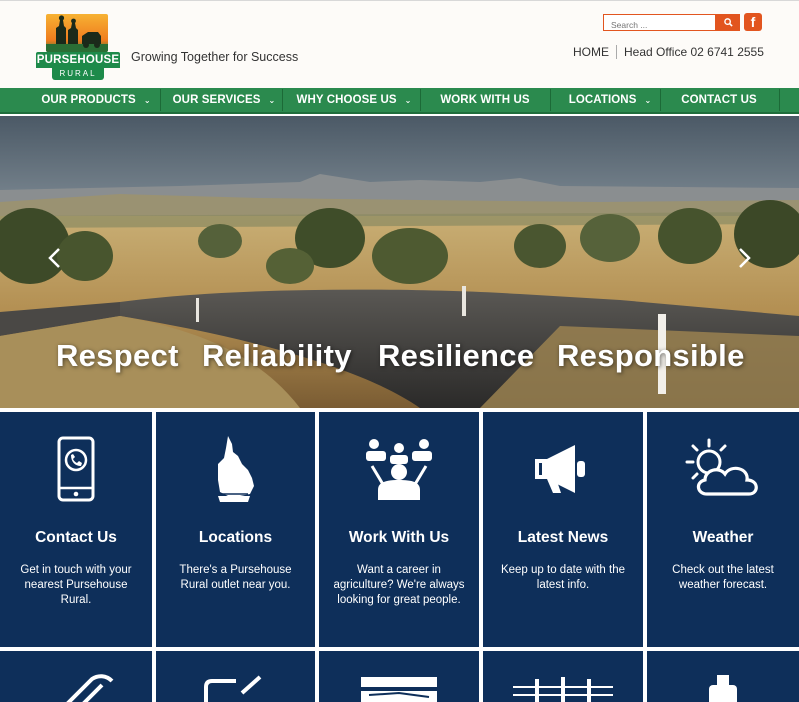 The height and width of the screenshot is (702, 799). Describe the element at coordinates (235, 537) in the screenshot. I see `tile-title: Locations` at that location.